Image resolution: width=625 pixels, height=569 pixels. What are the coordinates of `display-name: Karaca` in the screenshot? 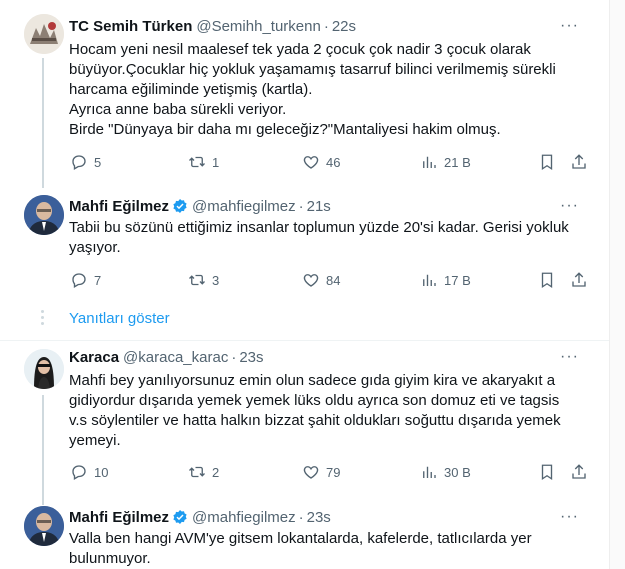 It's located at (94, 357).